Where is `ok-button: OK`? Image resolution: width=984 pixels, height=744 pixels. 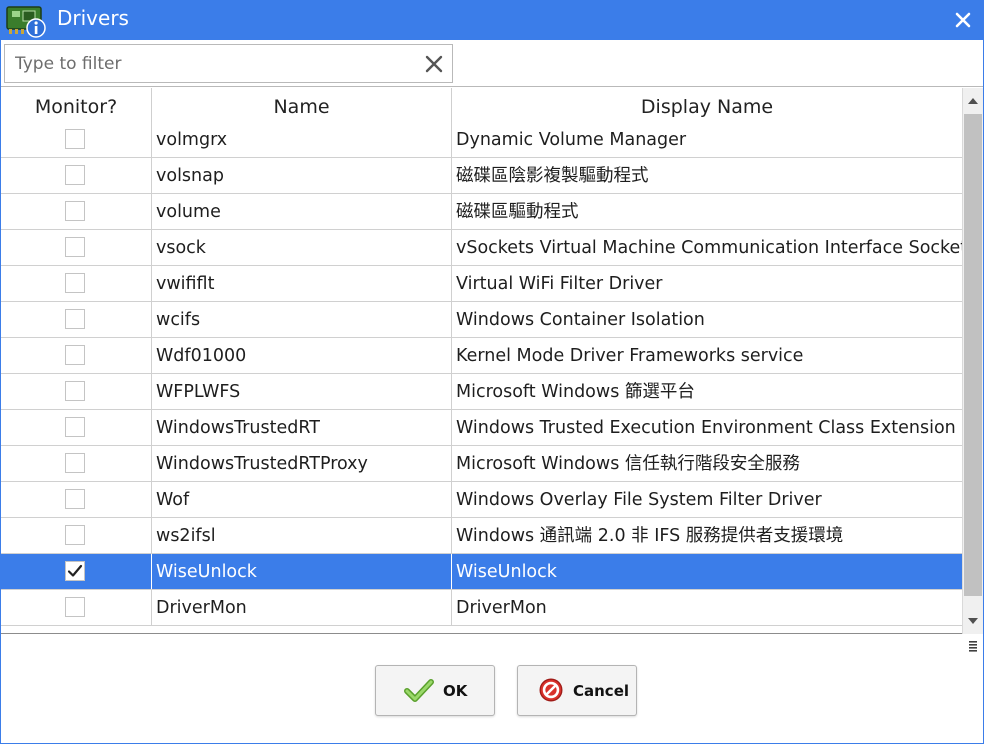
ok-button: OK is located at coordinates (435, 690).